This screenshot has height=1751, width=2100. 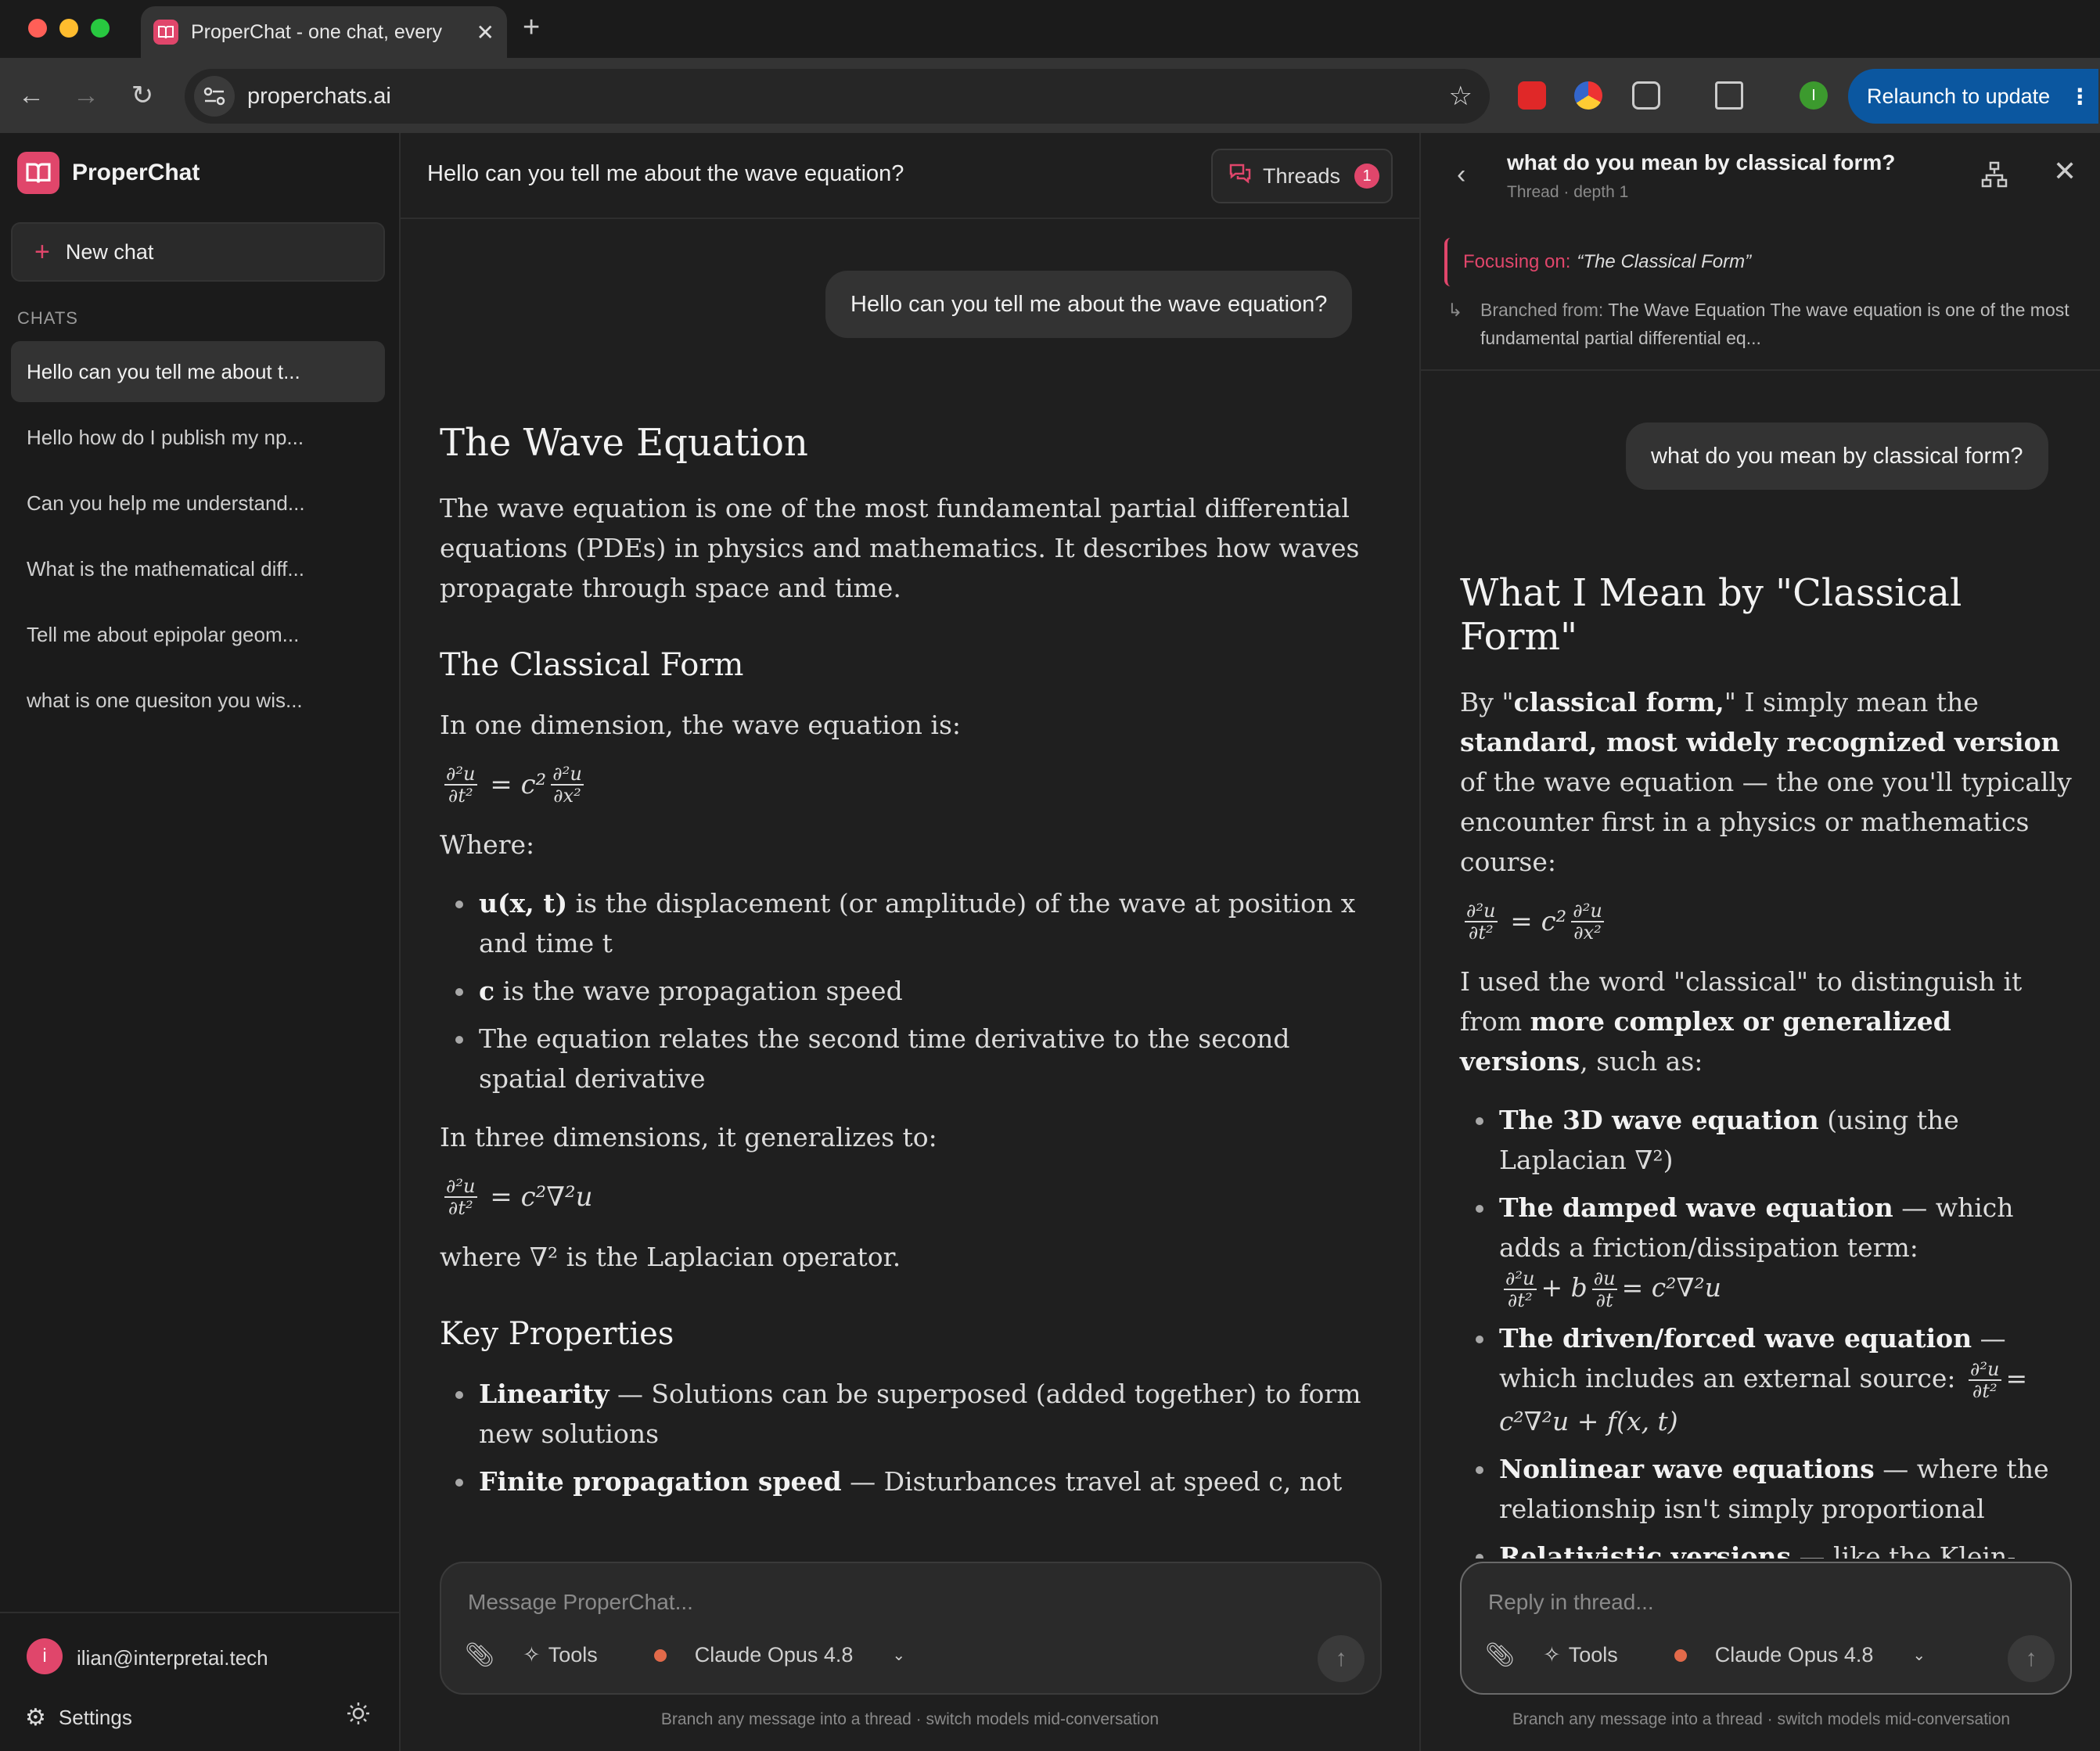 I want to click on gear-icon: ⚙, so click(x=35, y=1718).